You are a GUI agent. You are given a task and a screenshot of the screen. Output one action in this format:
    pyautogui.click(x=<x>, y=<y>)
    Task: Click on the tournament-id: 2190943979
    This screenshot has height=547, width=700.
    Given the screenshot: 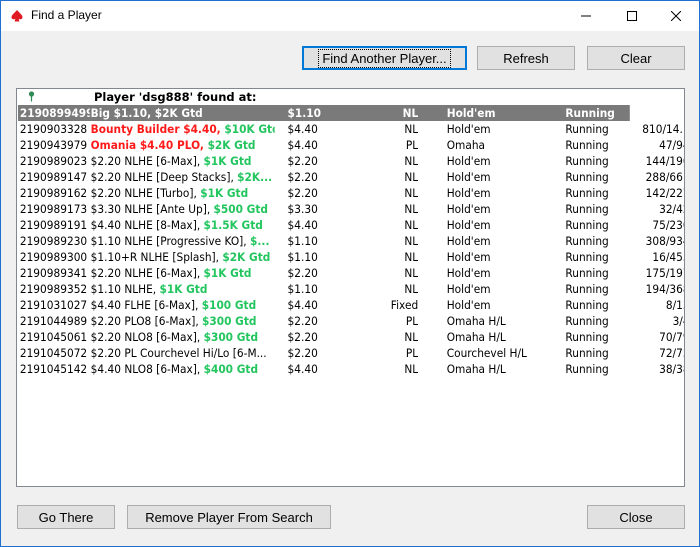 What is the action you would take?
    pyautogui.click(x=53, y=145)
    